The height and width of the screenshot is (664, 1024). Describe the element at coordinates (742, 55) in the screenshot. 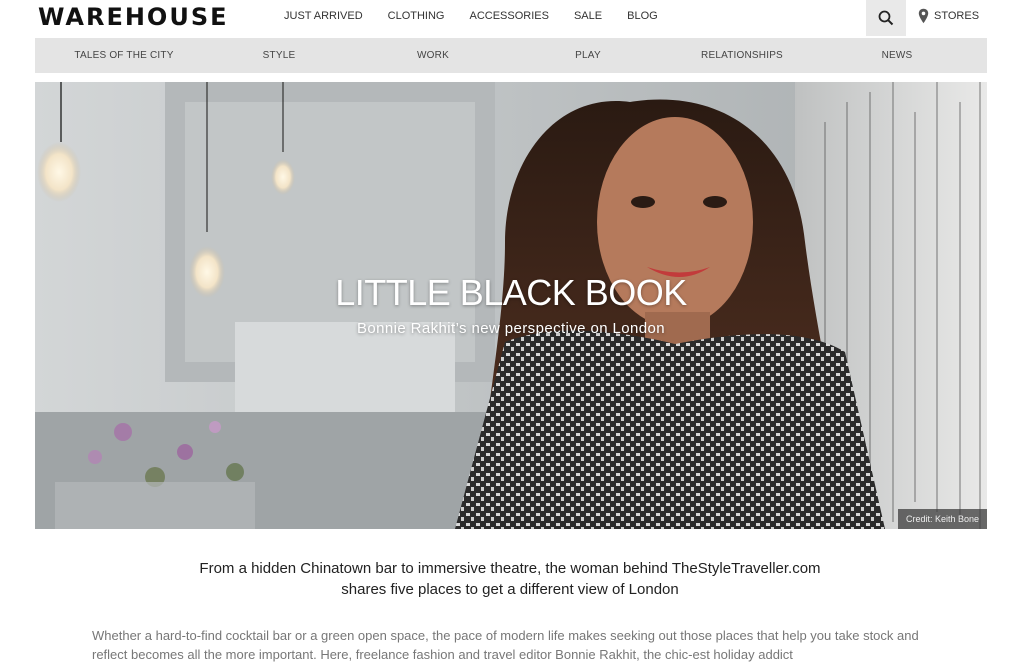

I see `category-relationships: RELATIONSHIPS` at that location.